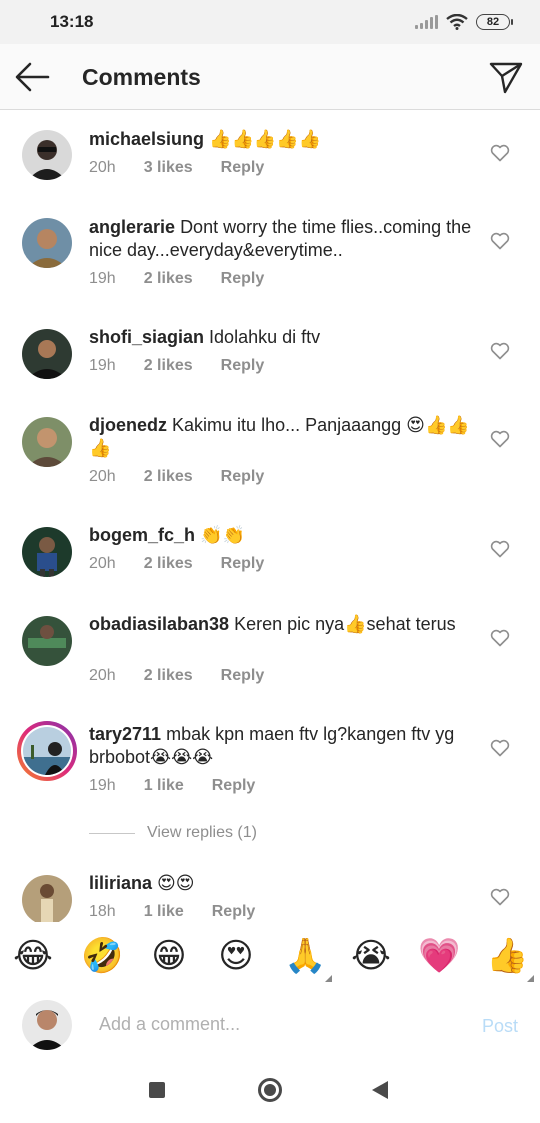  I want to click on comment-username: obadiasilaban38, so click(159, 624).